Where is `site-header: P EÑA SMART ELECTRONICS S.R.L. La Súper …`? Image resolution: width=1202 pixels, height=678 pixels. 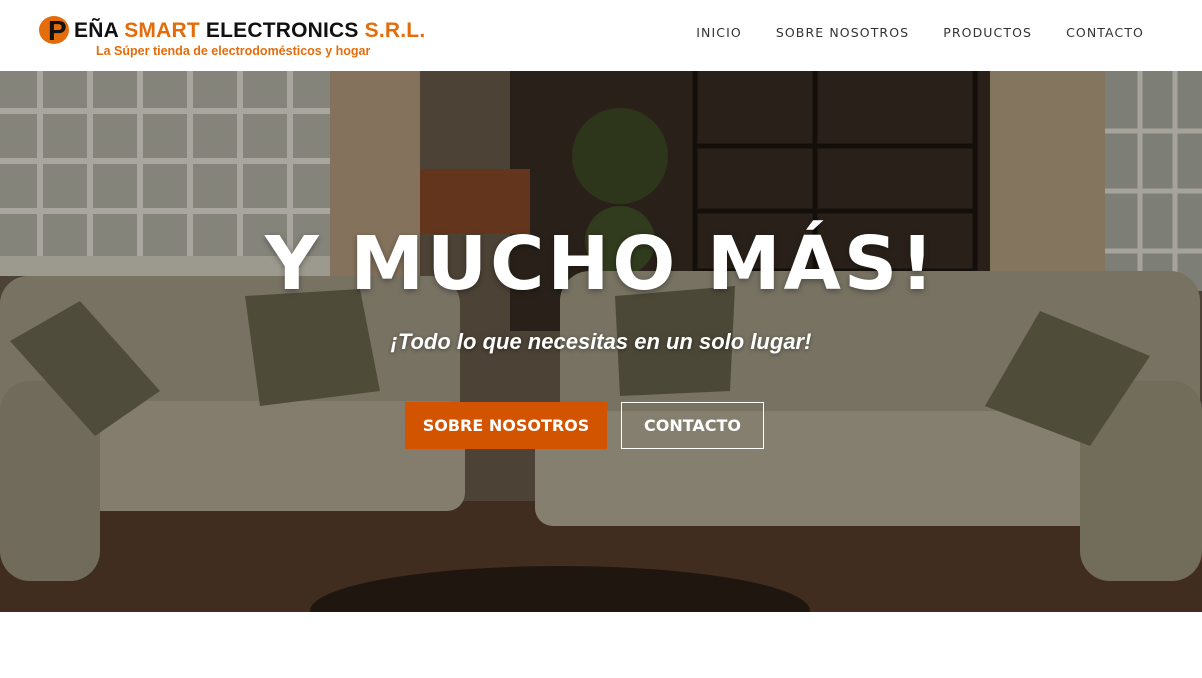 site-header: P EÑA SMART ELECTRONICS S.R.L. La Súper … is located at coordinates (601, 35).